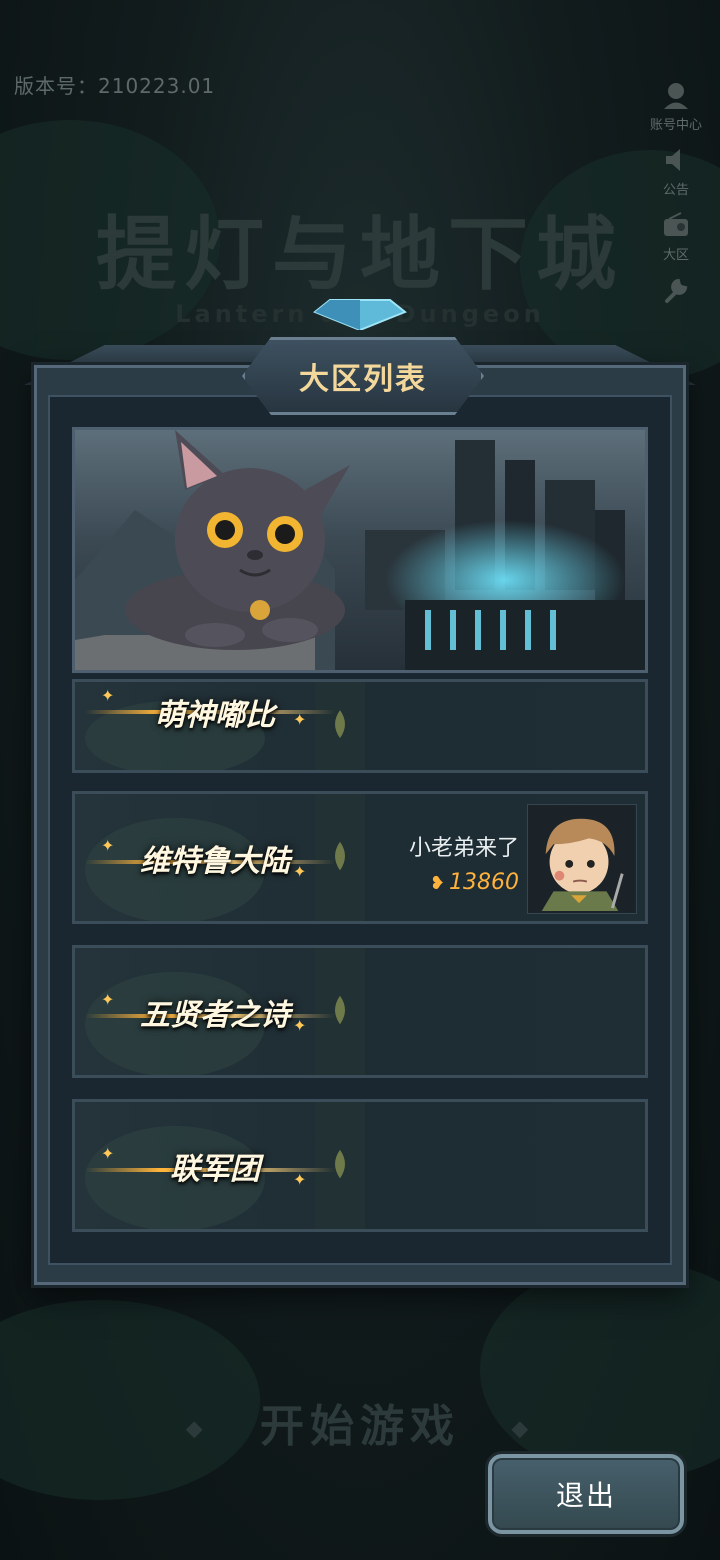  I want to click on server-name-wrap: ✦ ✦ 联军团, so click(215, 1165).